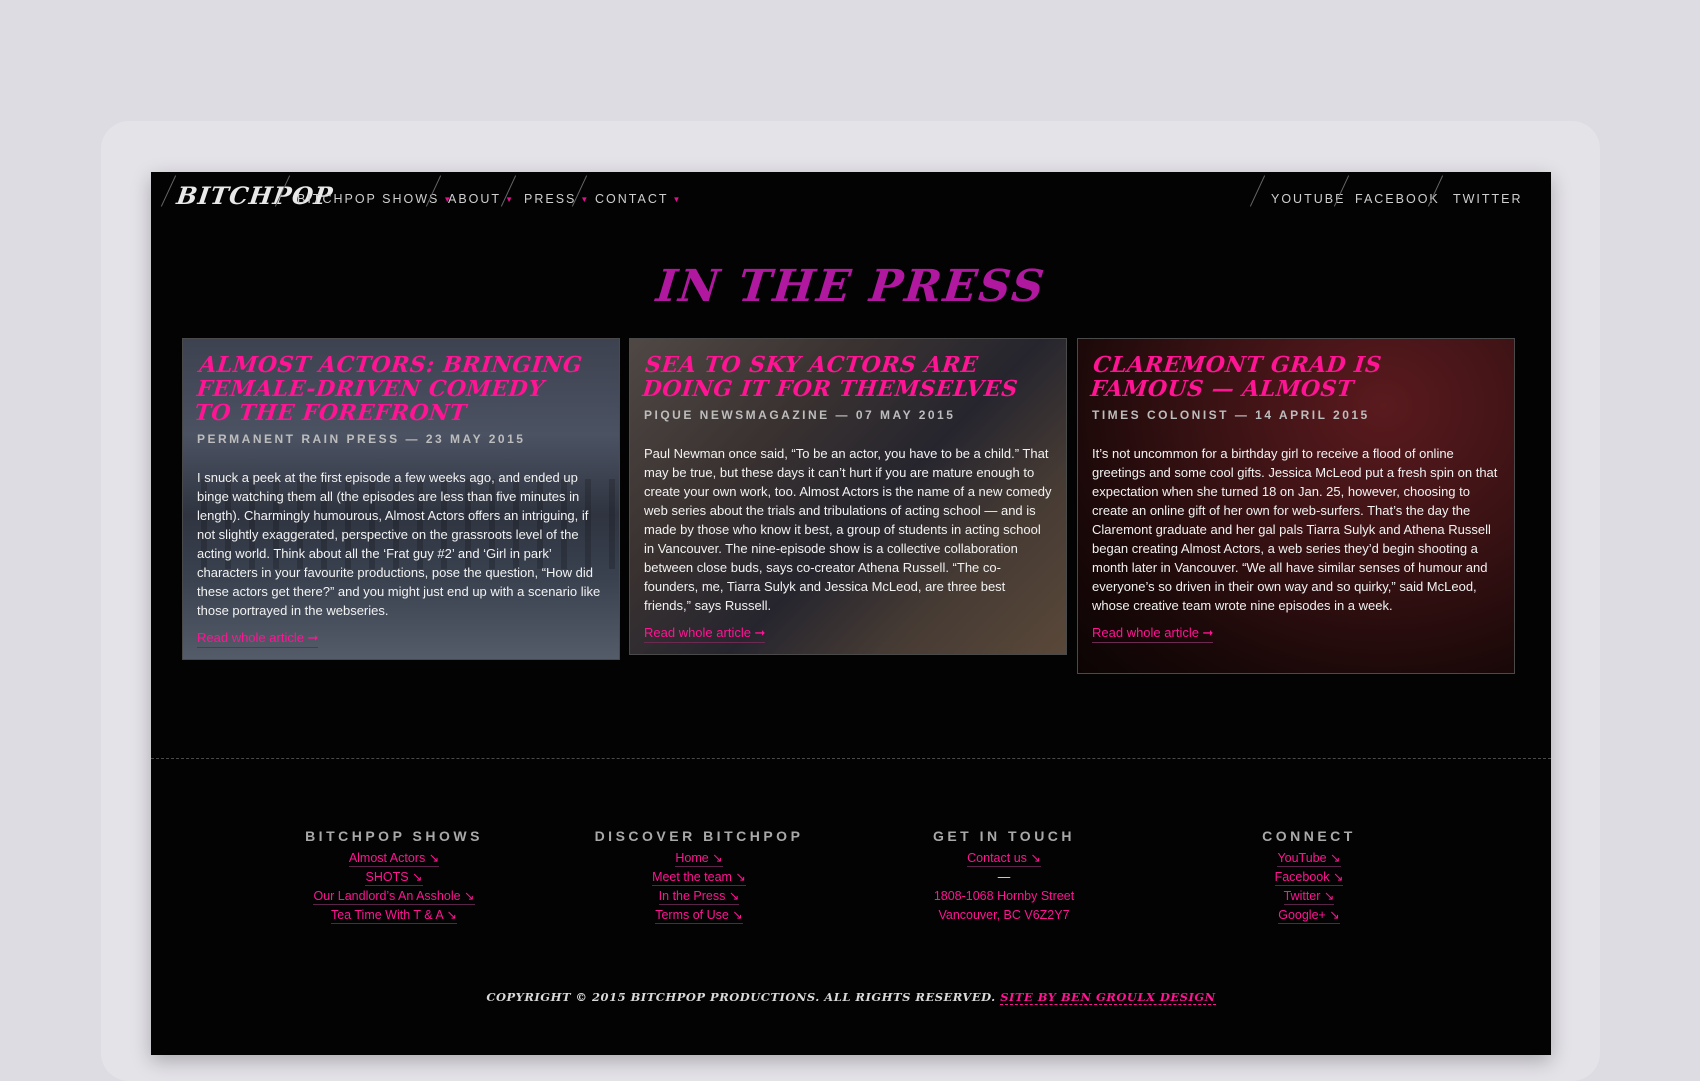  What do you see at coordinates (475, 199) in the screenshot?
I see `nav-item-label: ABOUT` at bounding box center [475, 199].